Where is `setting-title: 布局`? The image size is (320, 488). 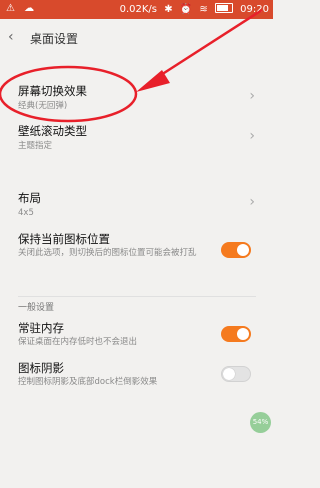 setting-title: 布局 is located at coordinates (29, 198).